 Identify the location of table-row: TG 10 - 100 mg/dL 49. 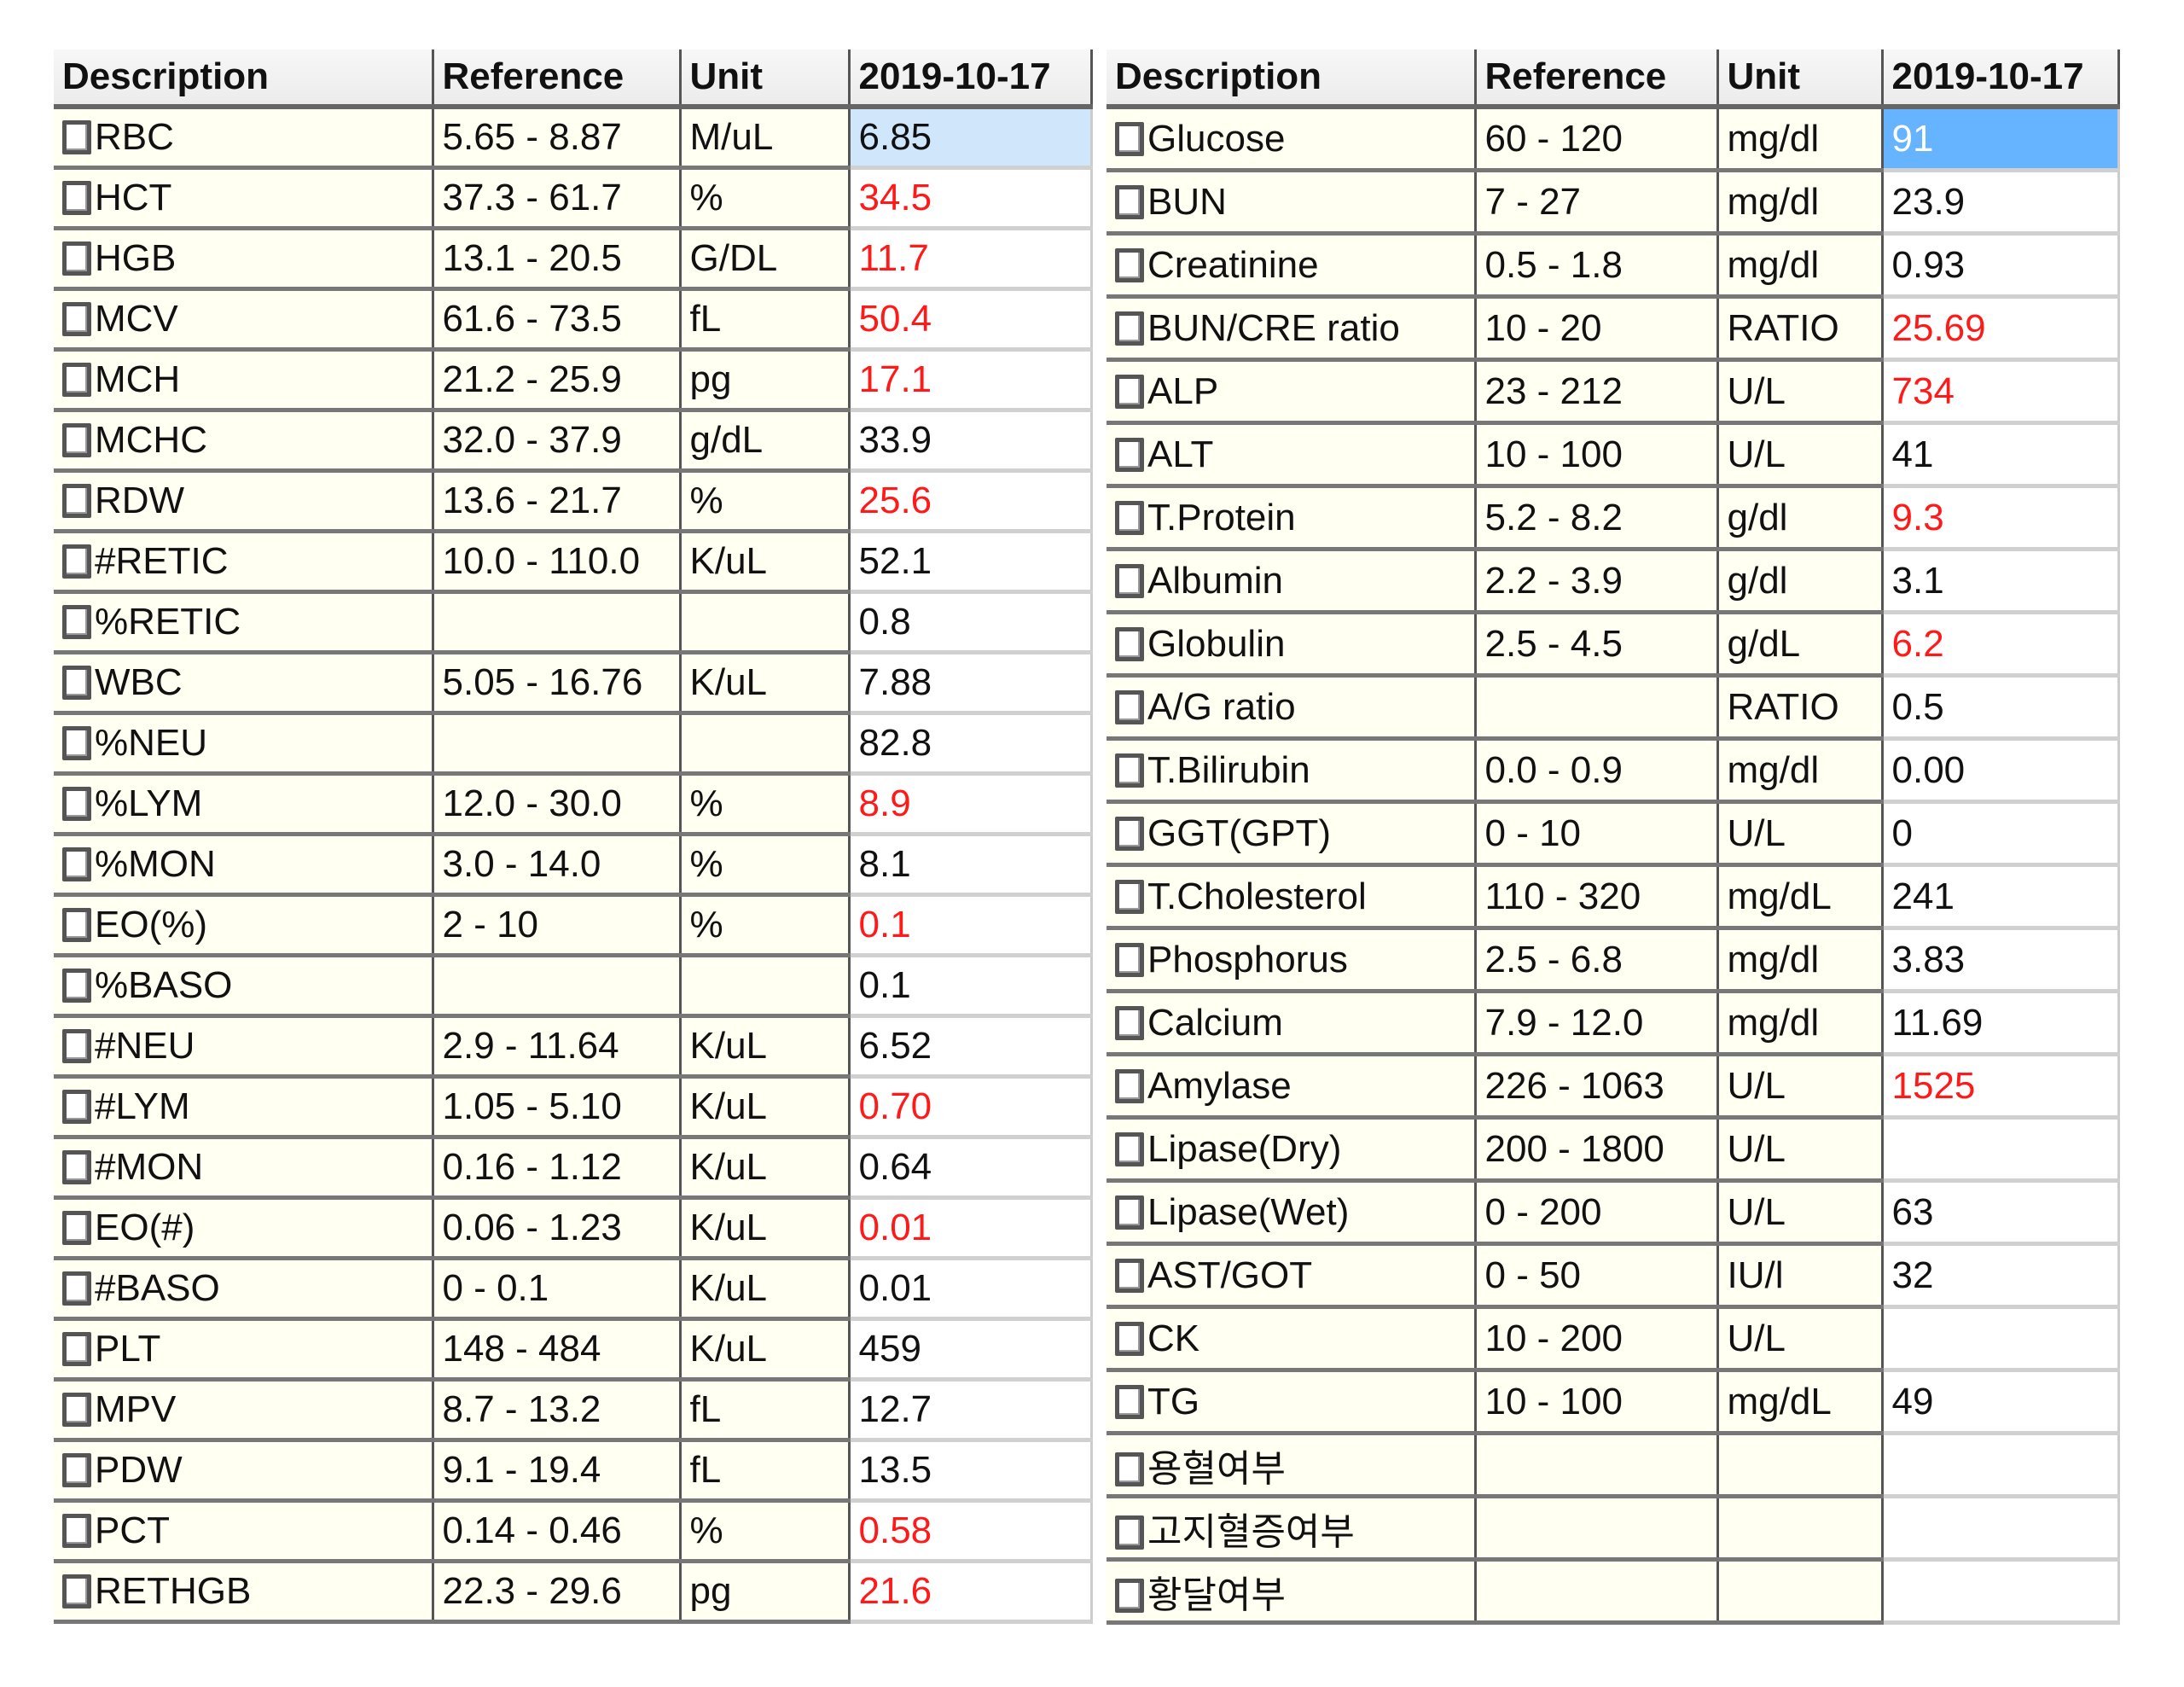
(1613, 1402).